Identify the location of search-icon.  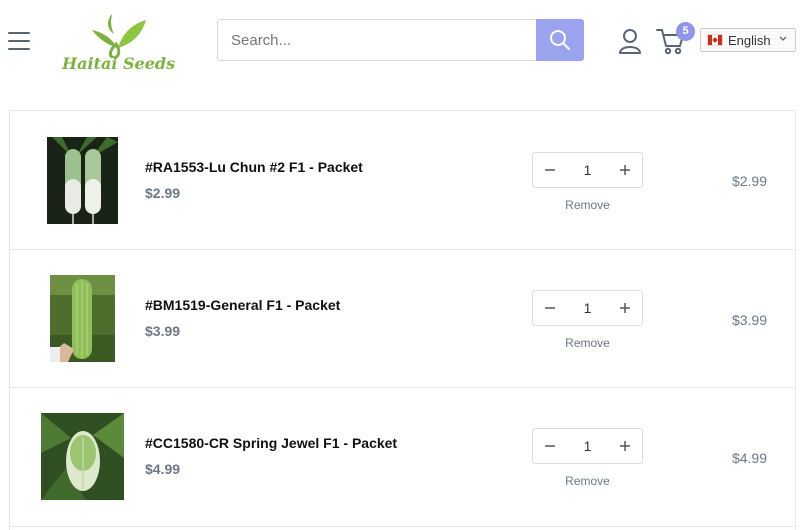
(560, 40).